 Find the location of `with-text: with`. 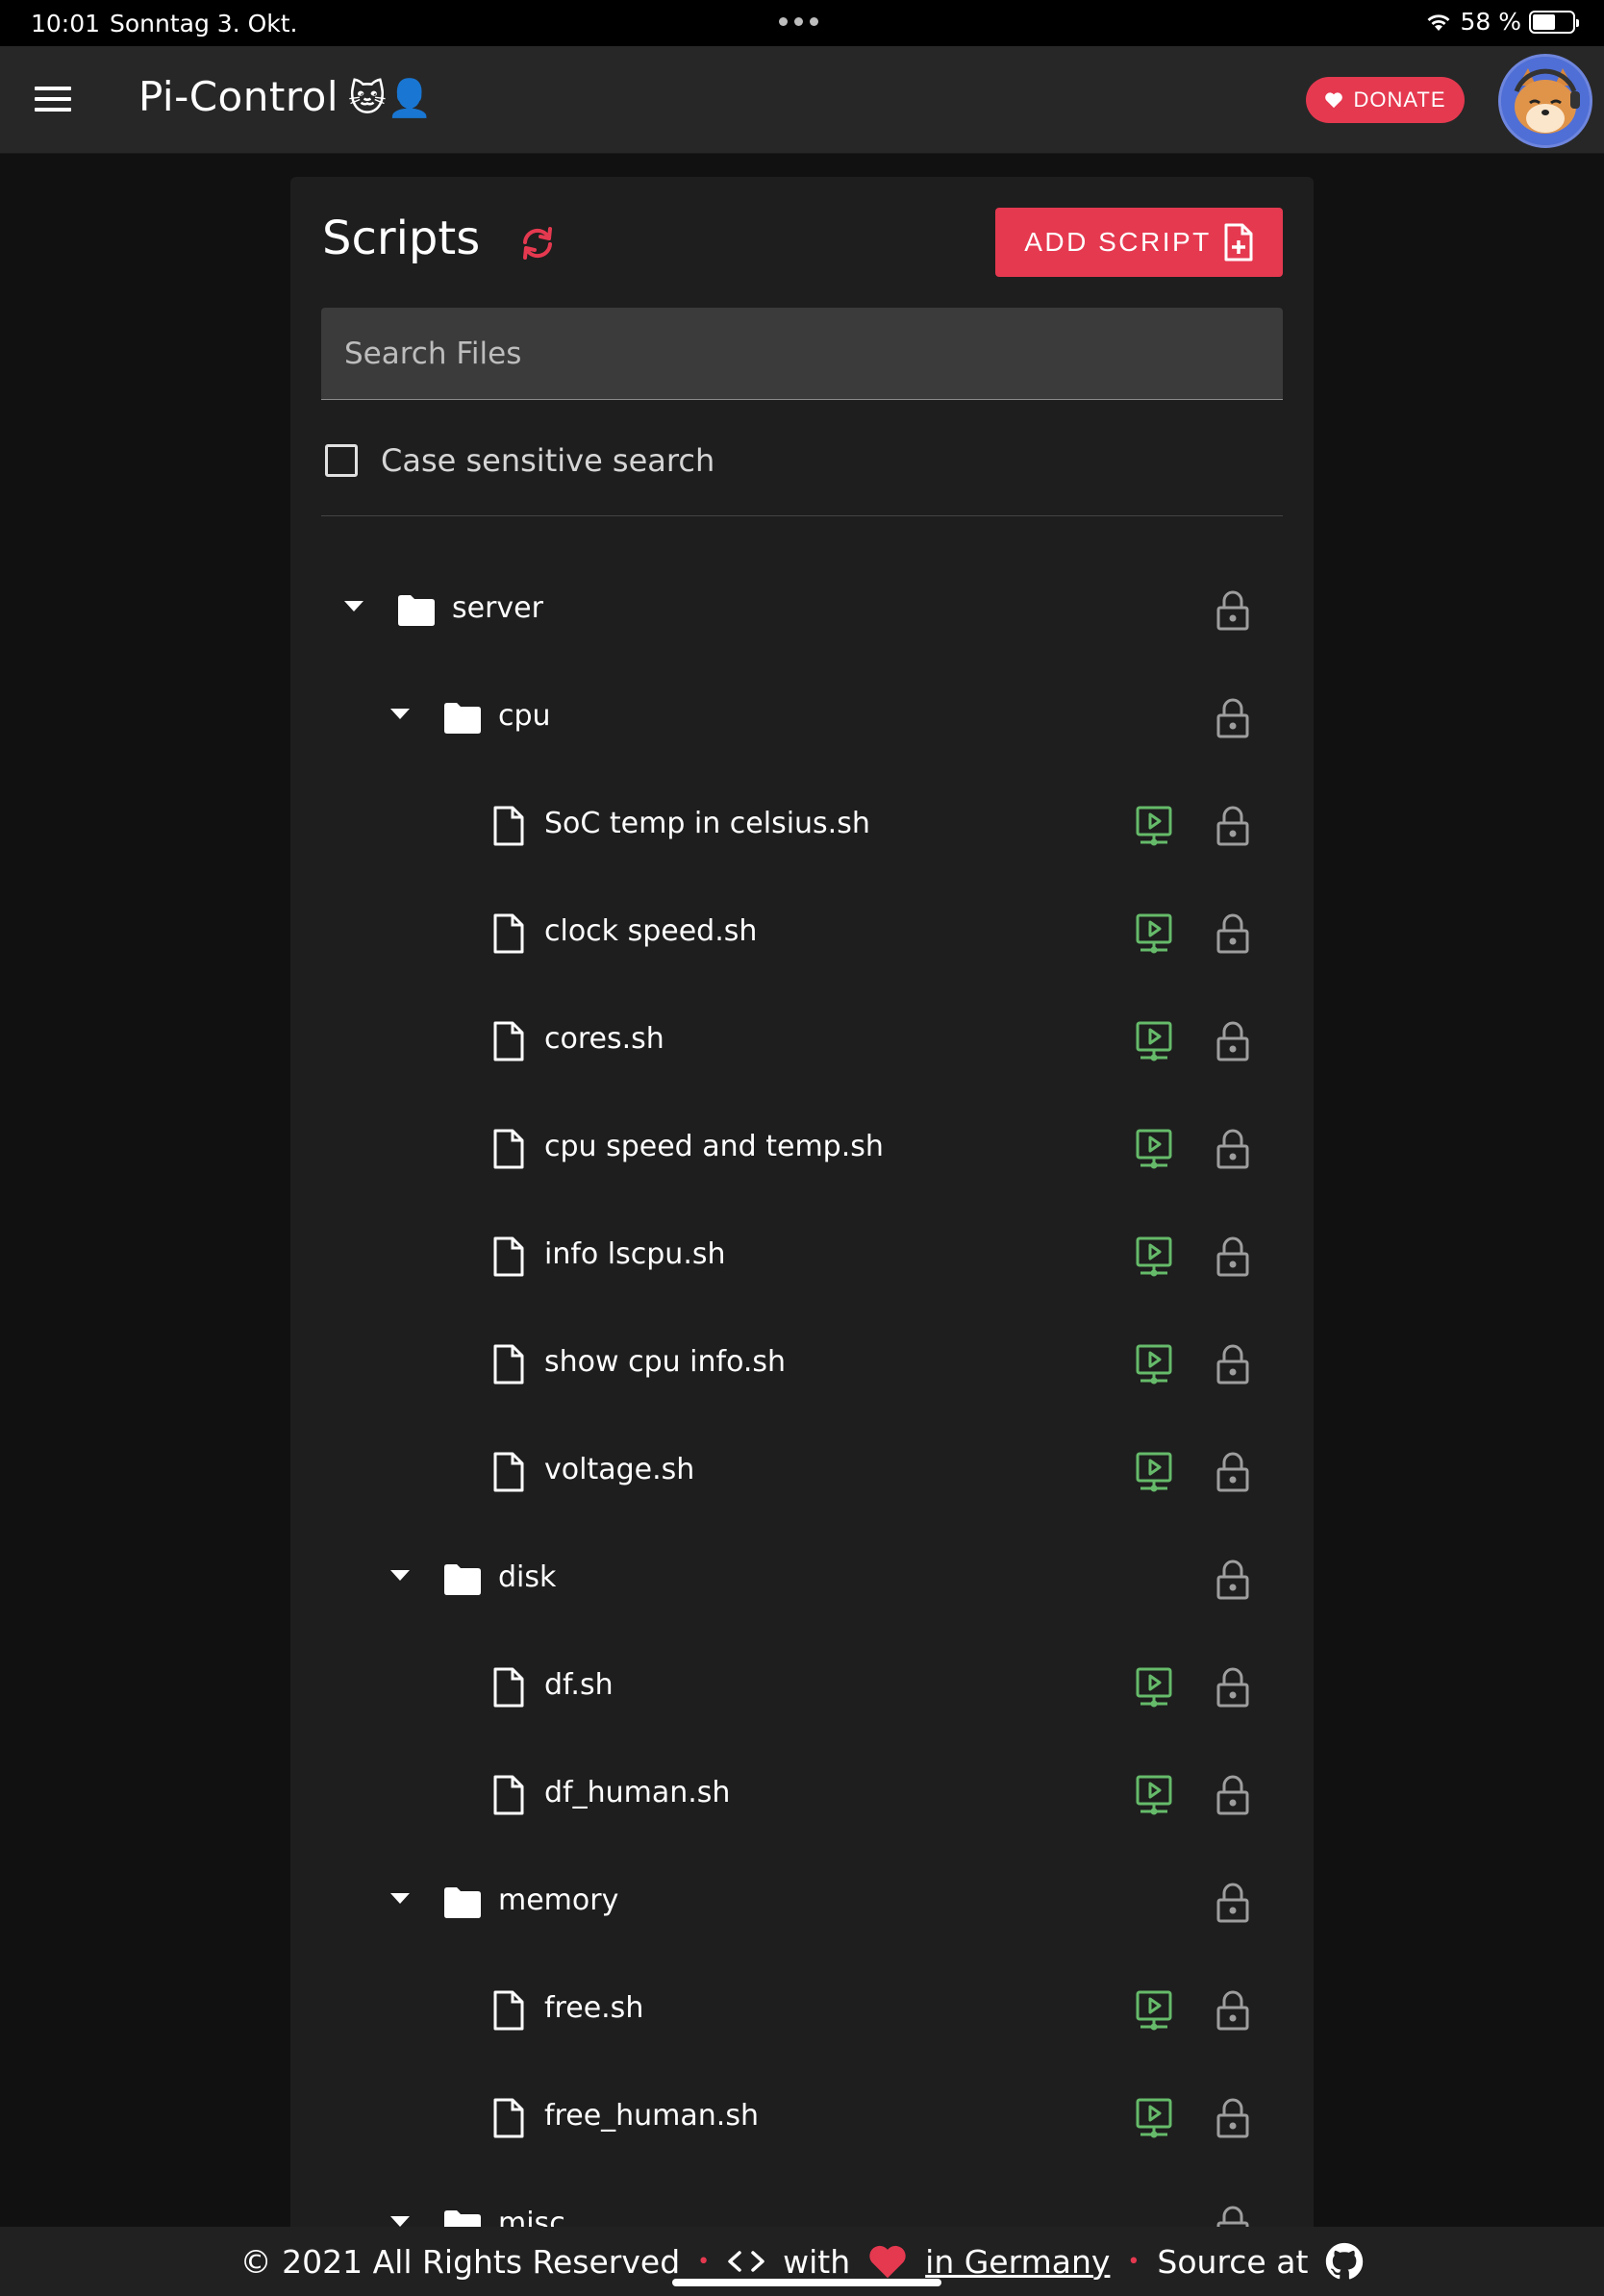

with-text: with is located at coordinates (817, 2261).